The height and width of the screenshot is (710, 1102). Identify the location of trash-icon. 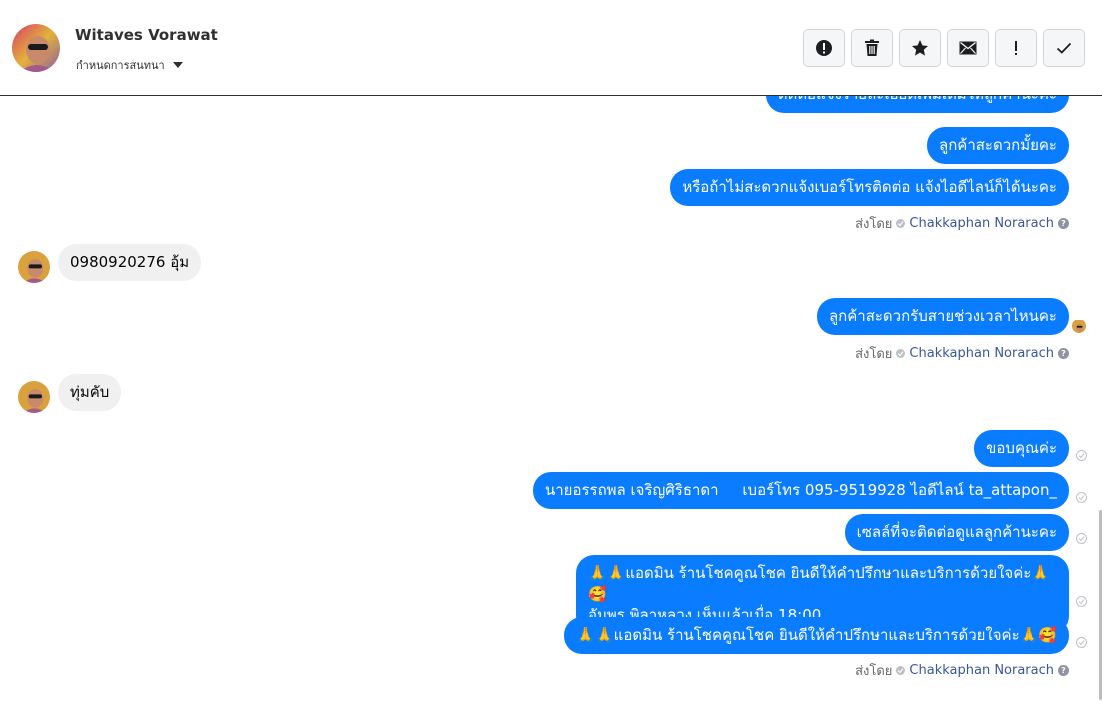
(872, 47).